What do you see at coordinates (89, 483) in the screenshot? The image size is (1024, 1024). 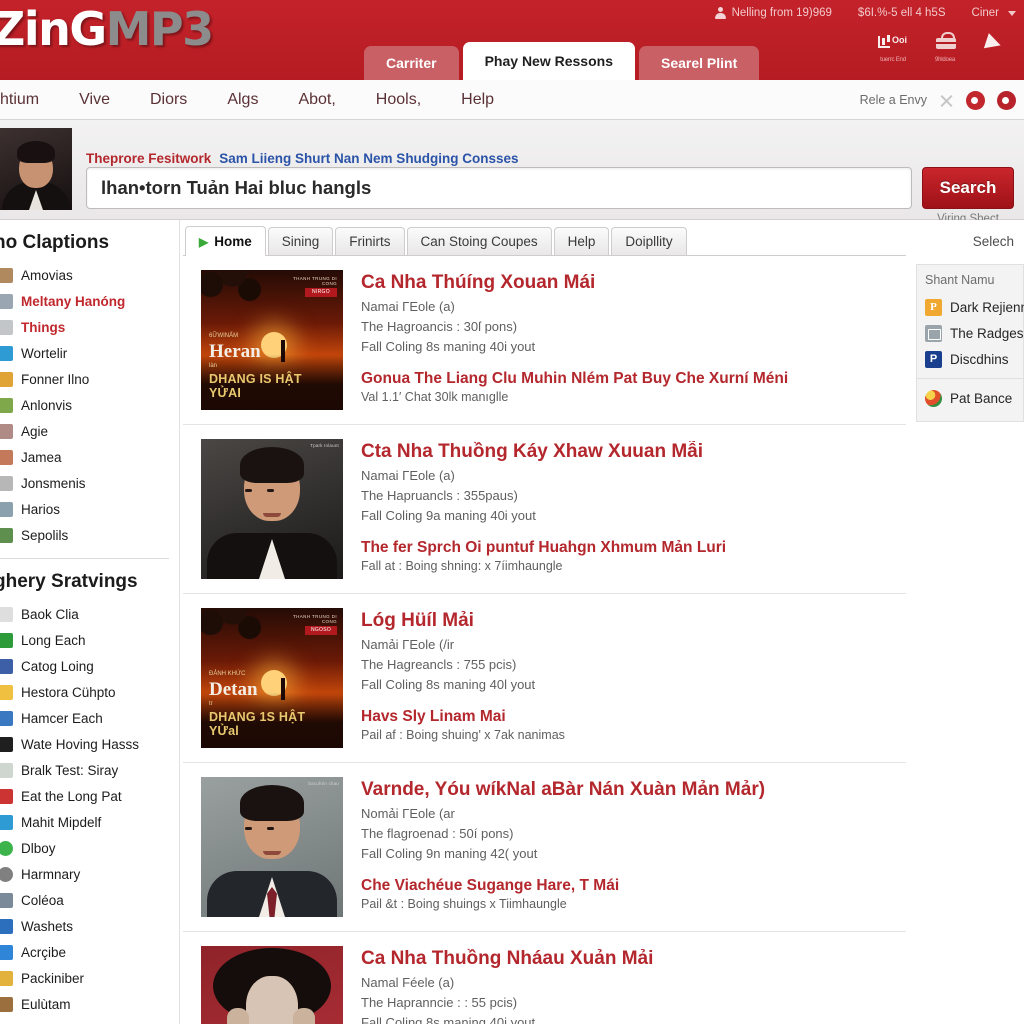 I see `sidebar-item-jonsmenis: Jonsmenis` at bounding box center [89, 483].